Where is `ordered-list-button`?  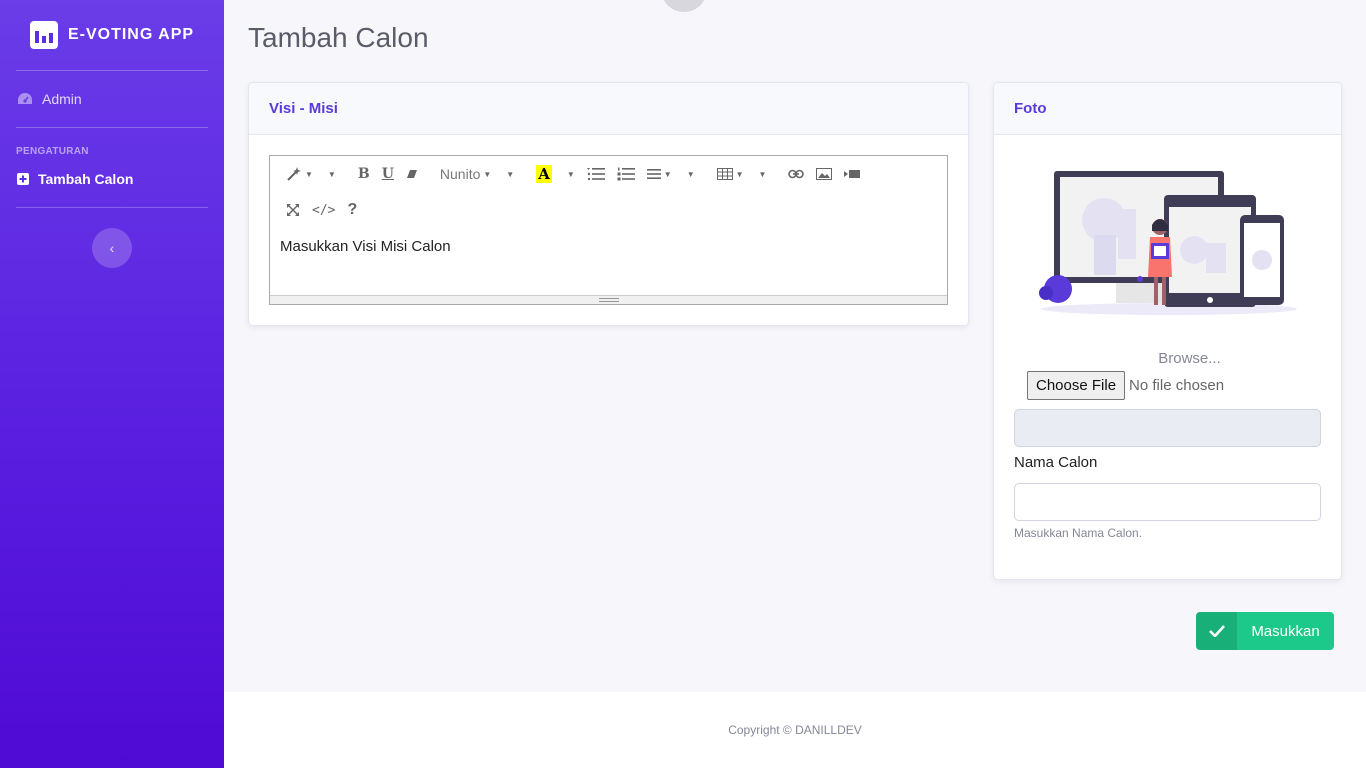 ordered-list-button is located at coordinates (626, 174).